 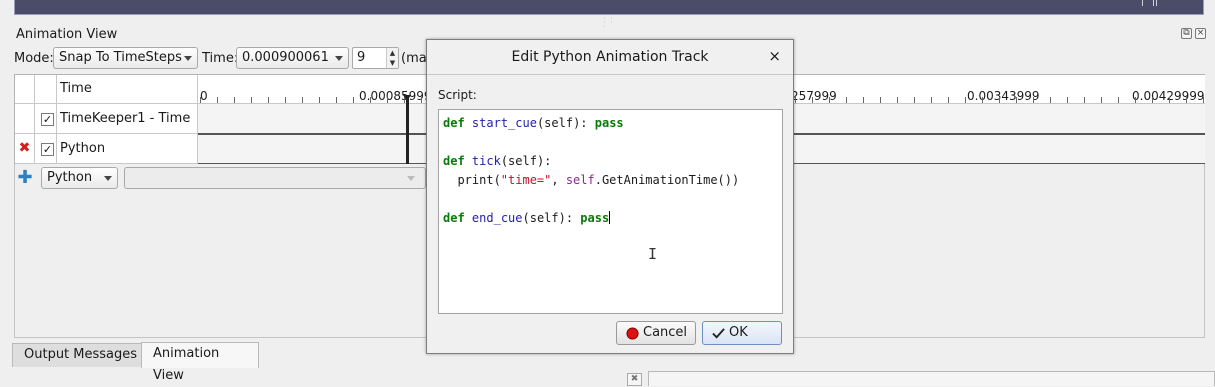 What do you see at coordinates (81, 355) in the screenshot?
I see `tab-output-messages: Output Messages` at bounding box center [81, 355].